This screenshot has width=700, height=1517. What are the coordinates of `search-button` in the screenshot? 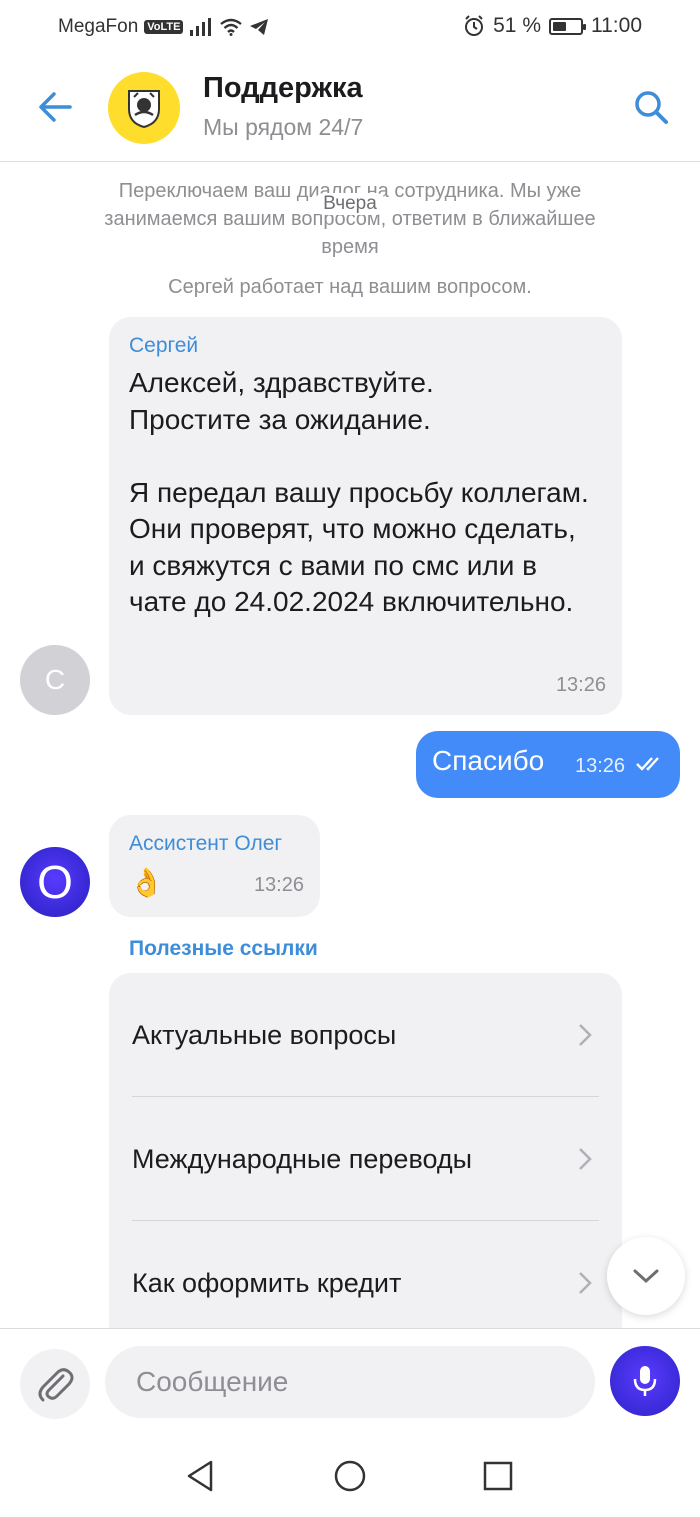 It's located at (651, 107).